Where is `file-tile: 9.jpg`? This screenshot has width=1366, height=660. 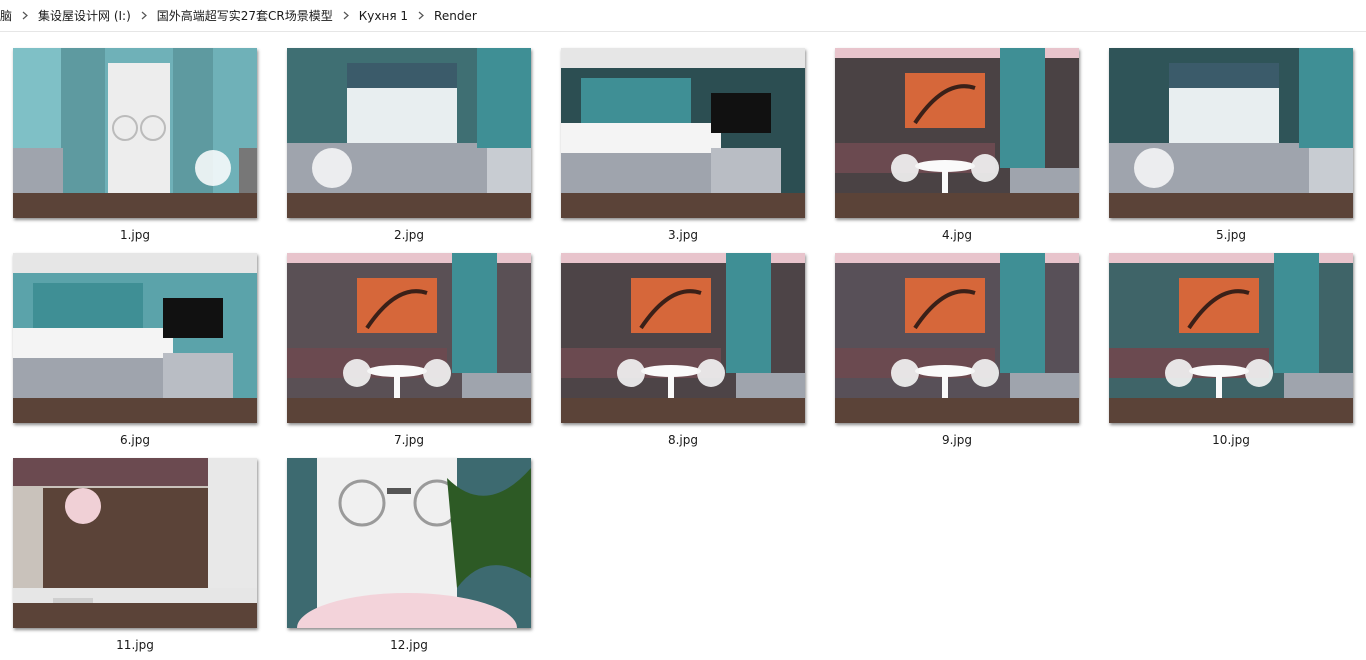 file-tile: 9.jpg is located at coordinates (957, 350).